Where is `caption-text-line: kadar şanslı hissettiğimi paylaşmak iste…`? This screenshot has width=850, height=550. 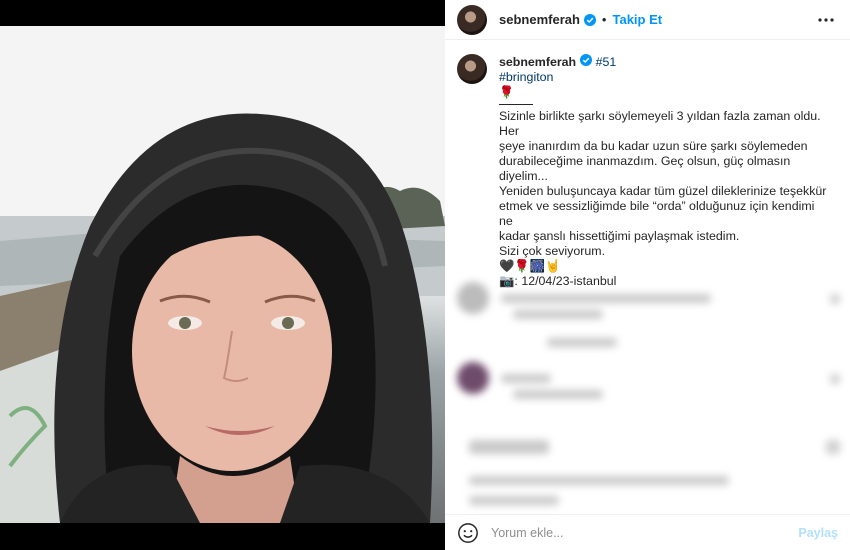 caption-text-line: kadar şanslı hissettiğimi paylaşmak iste… is located at coordinates (619, 236).